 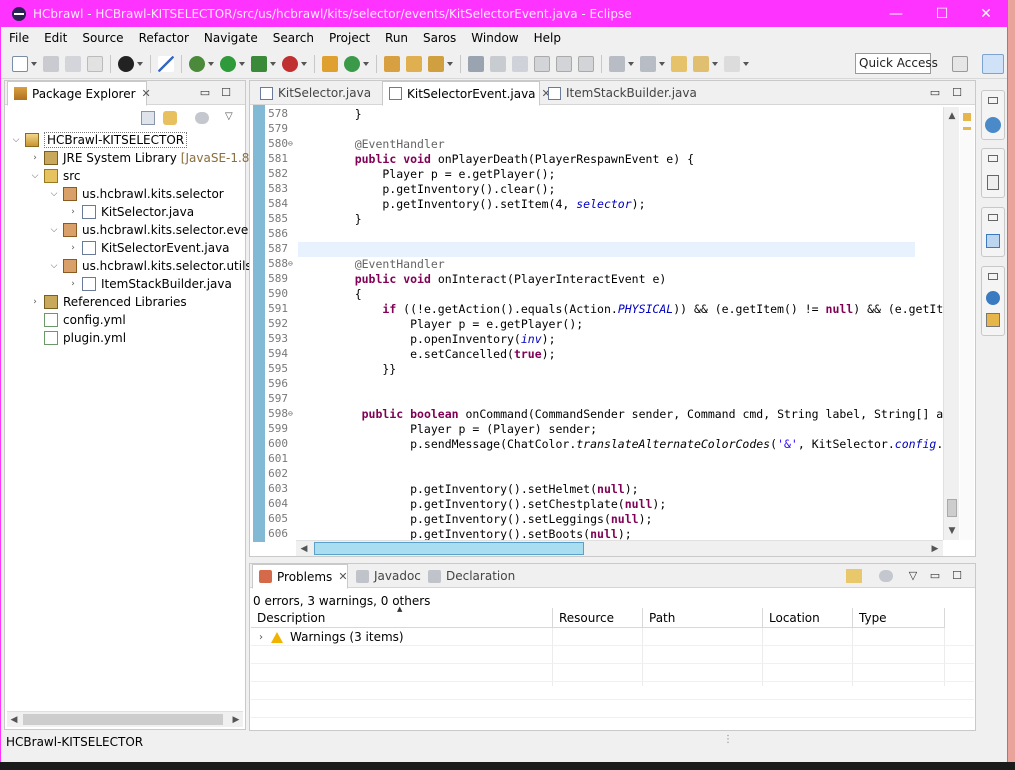 I want to click on column-header-location: Location, so click(x=808, y=618).